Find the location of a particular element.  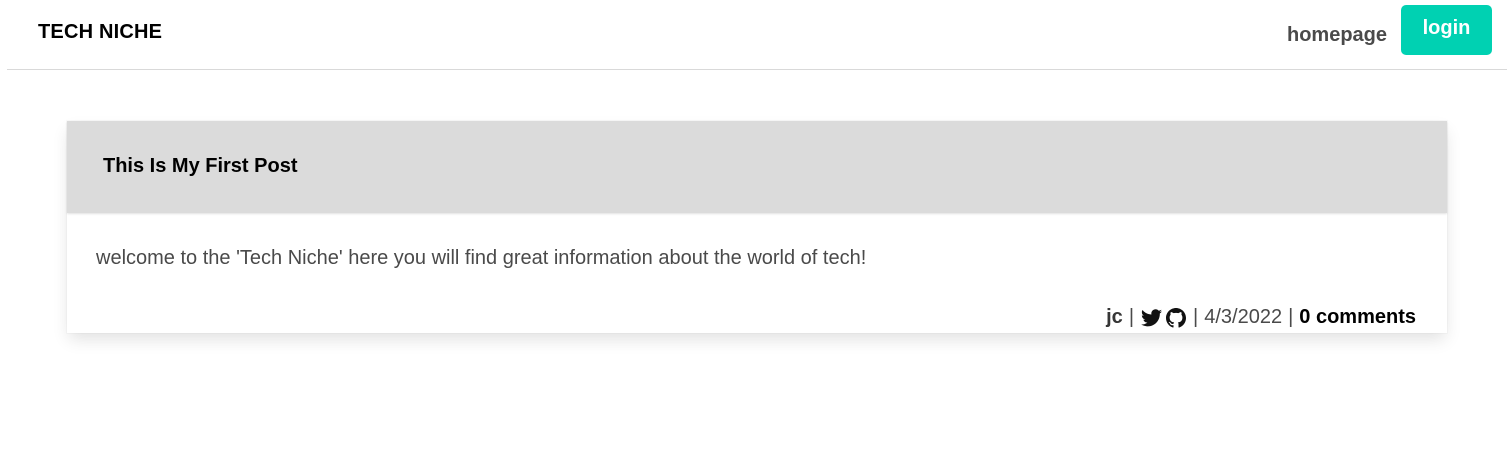

comments-link: 0 comments is located at coordinates (1357, 317).